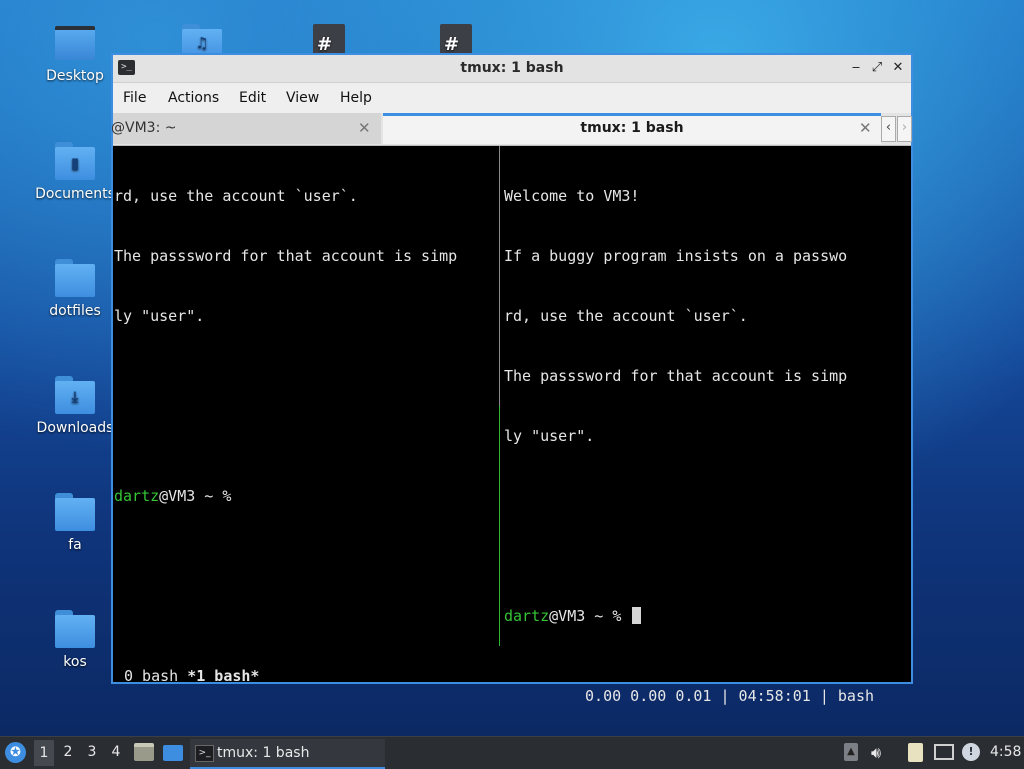 Image resolution: width=1024 pixels, height=769 pixels. I want to click on desktop-icon-kos: kos, so click(75, 640).